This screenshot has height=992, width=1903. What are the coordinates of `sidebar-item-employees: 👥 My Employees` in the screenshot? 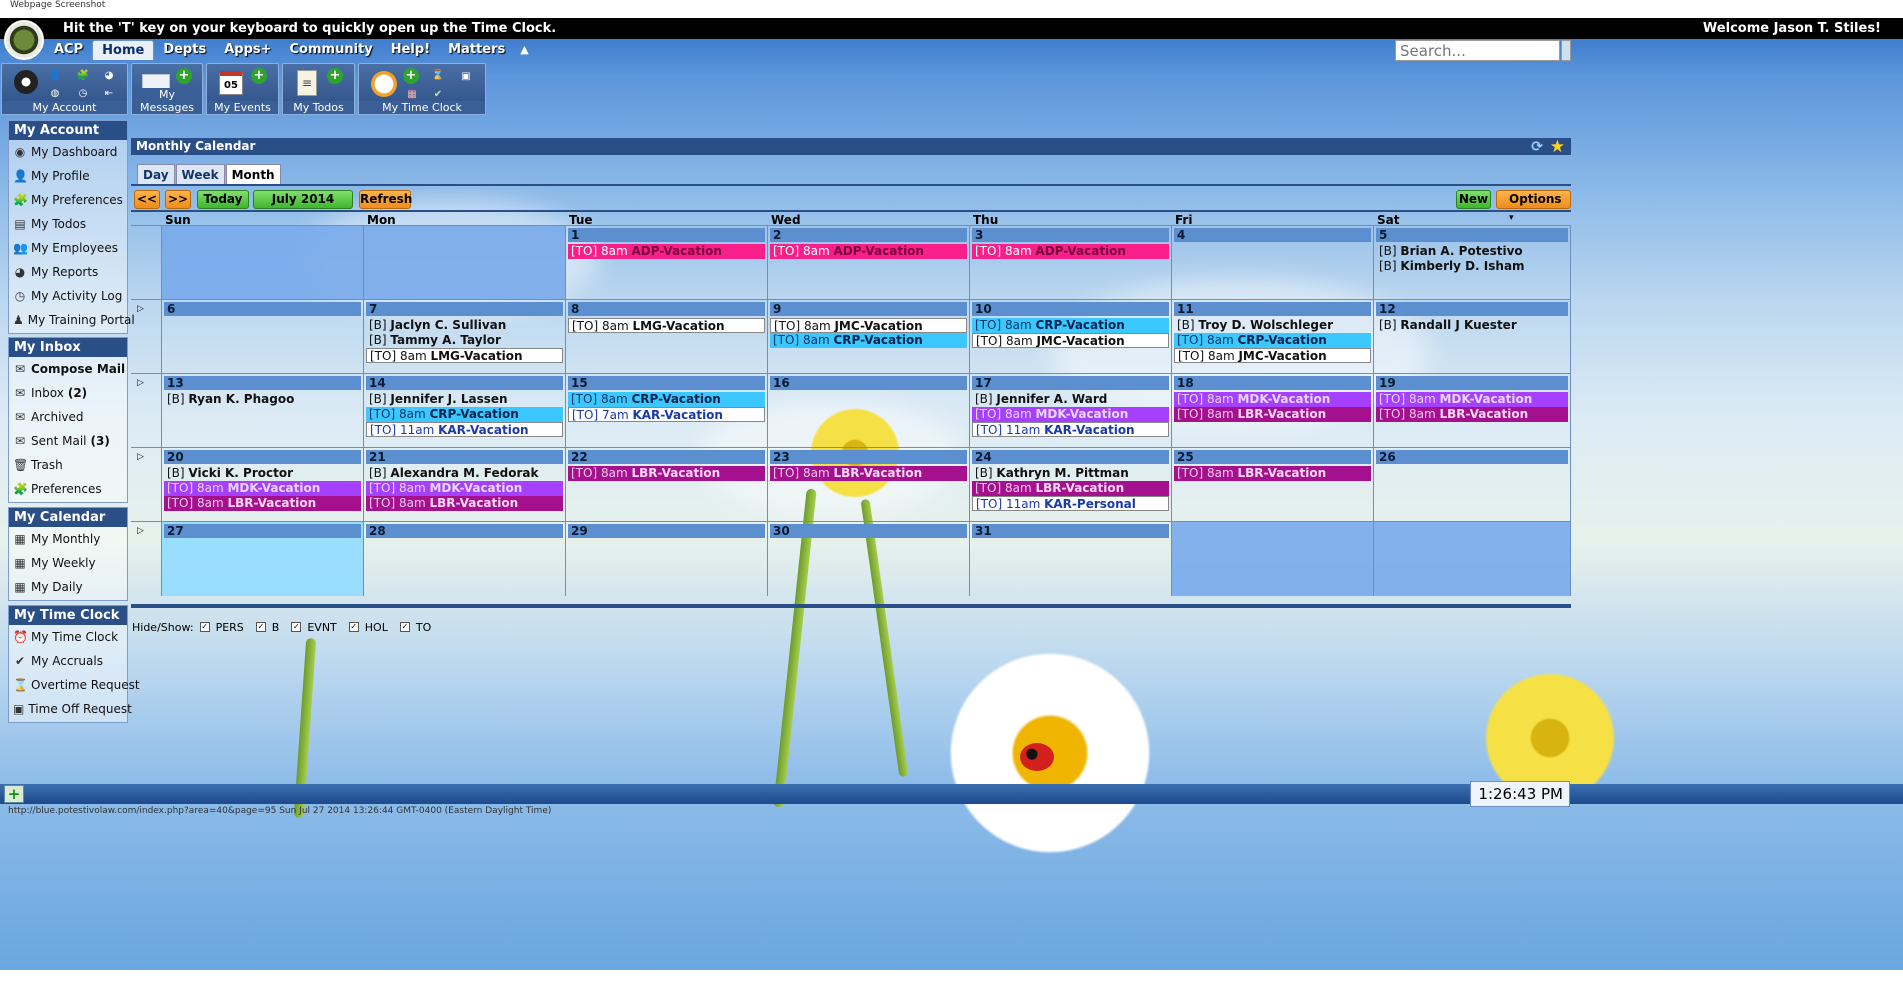 It's located at (68, 248).